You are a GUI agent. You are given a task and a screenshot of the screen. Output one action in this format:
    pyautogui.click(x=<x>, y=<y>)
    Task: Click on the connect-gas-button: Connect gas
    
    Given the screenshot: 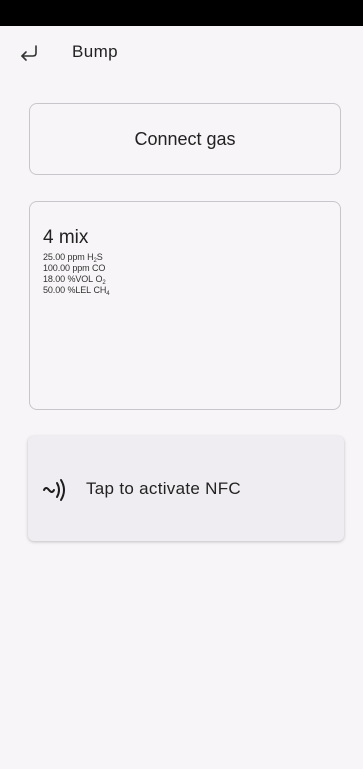 What is the action you would take?
    pyautogui.click(x=185, y=139)
    